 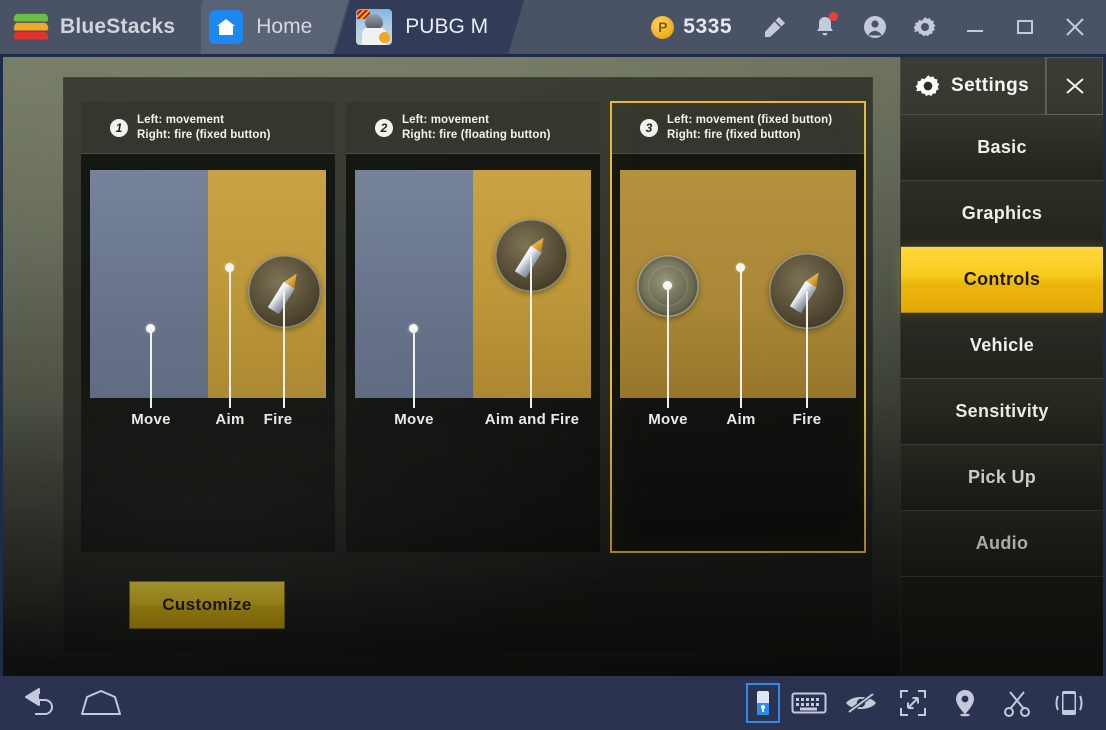 I want to click on account-icon, so click(x=875, y=27).